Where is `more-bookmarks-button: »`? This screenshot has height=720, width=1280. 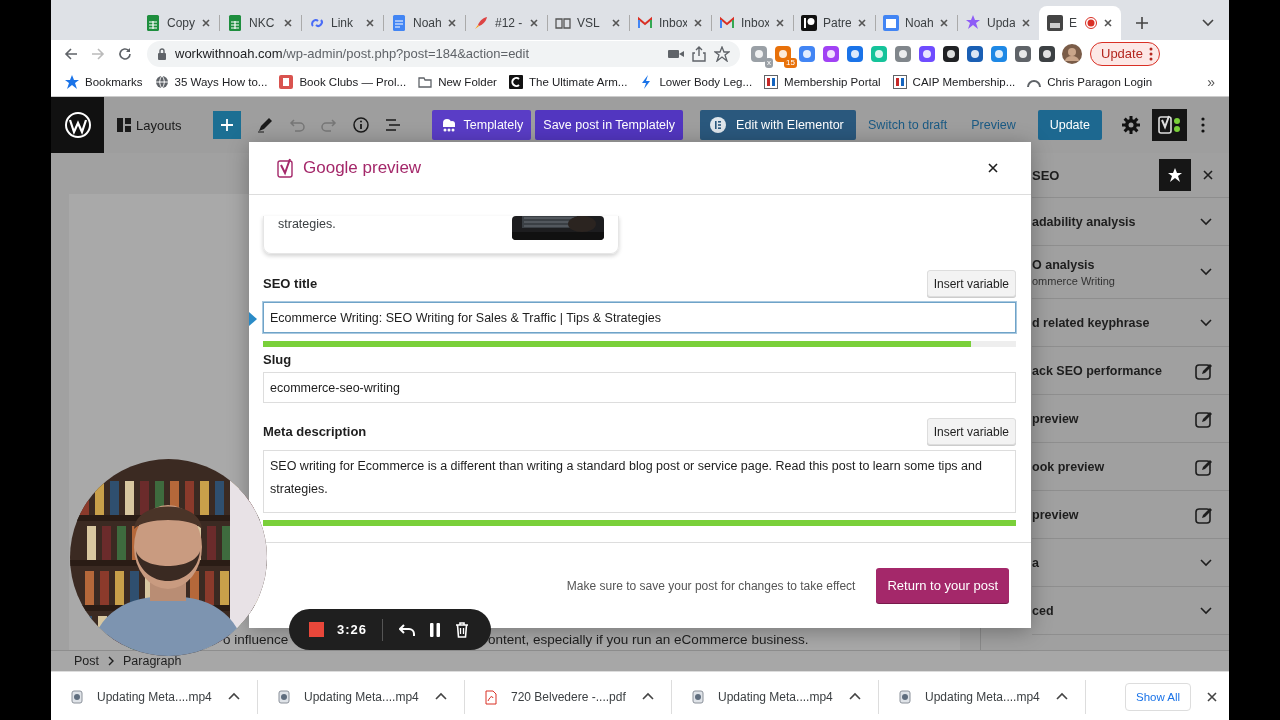 more-bookmarks-button: » is located at coordinates (1211, 81).